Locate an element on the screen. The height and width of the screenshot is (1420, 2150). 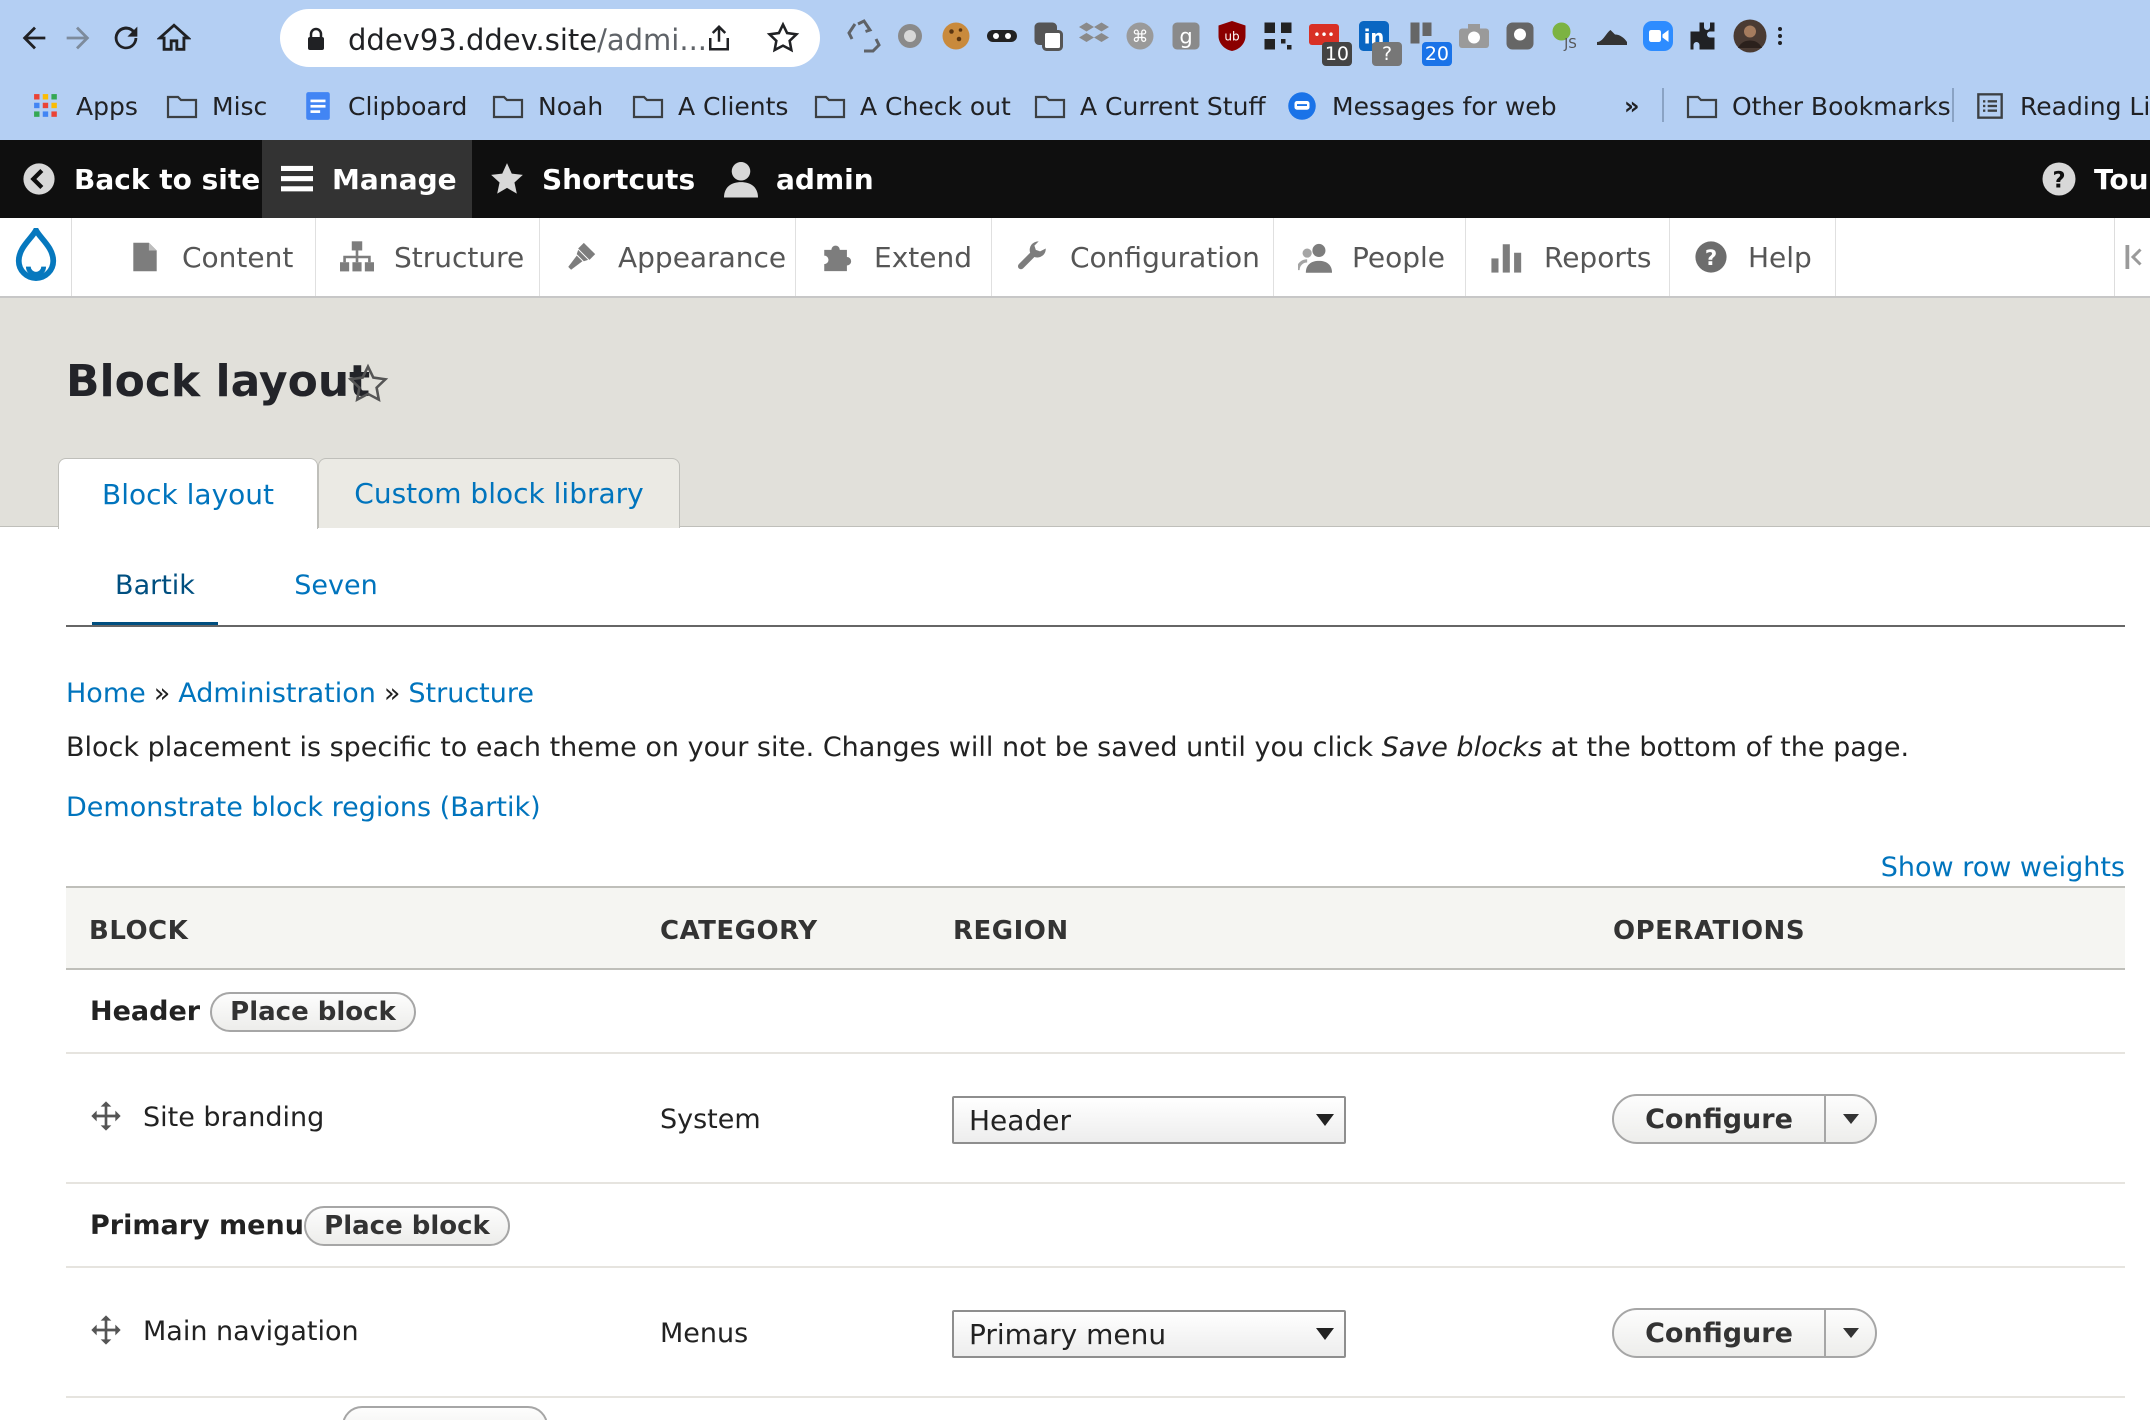
tab-block-layout: Block layout is located at coordinates (188, 493).